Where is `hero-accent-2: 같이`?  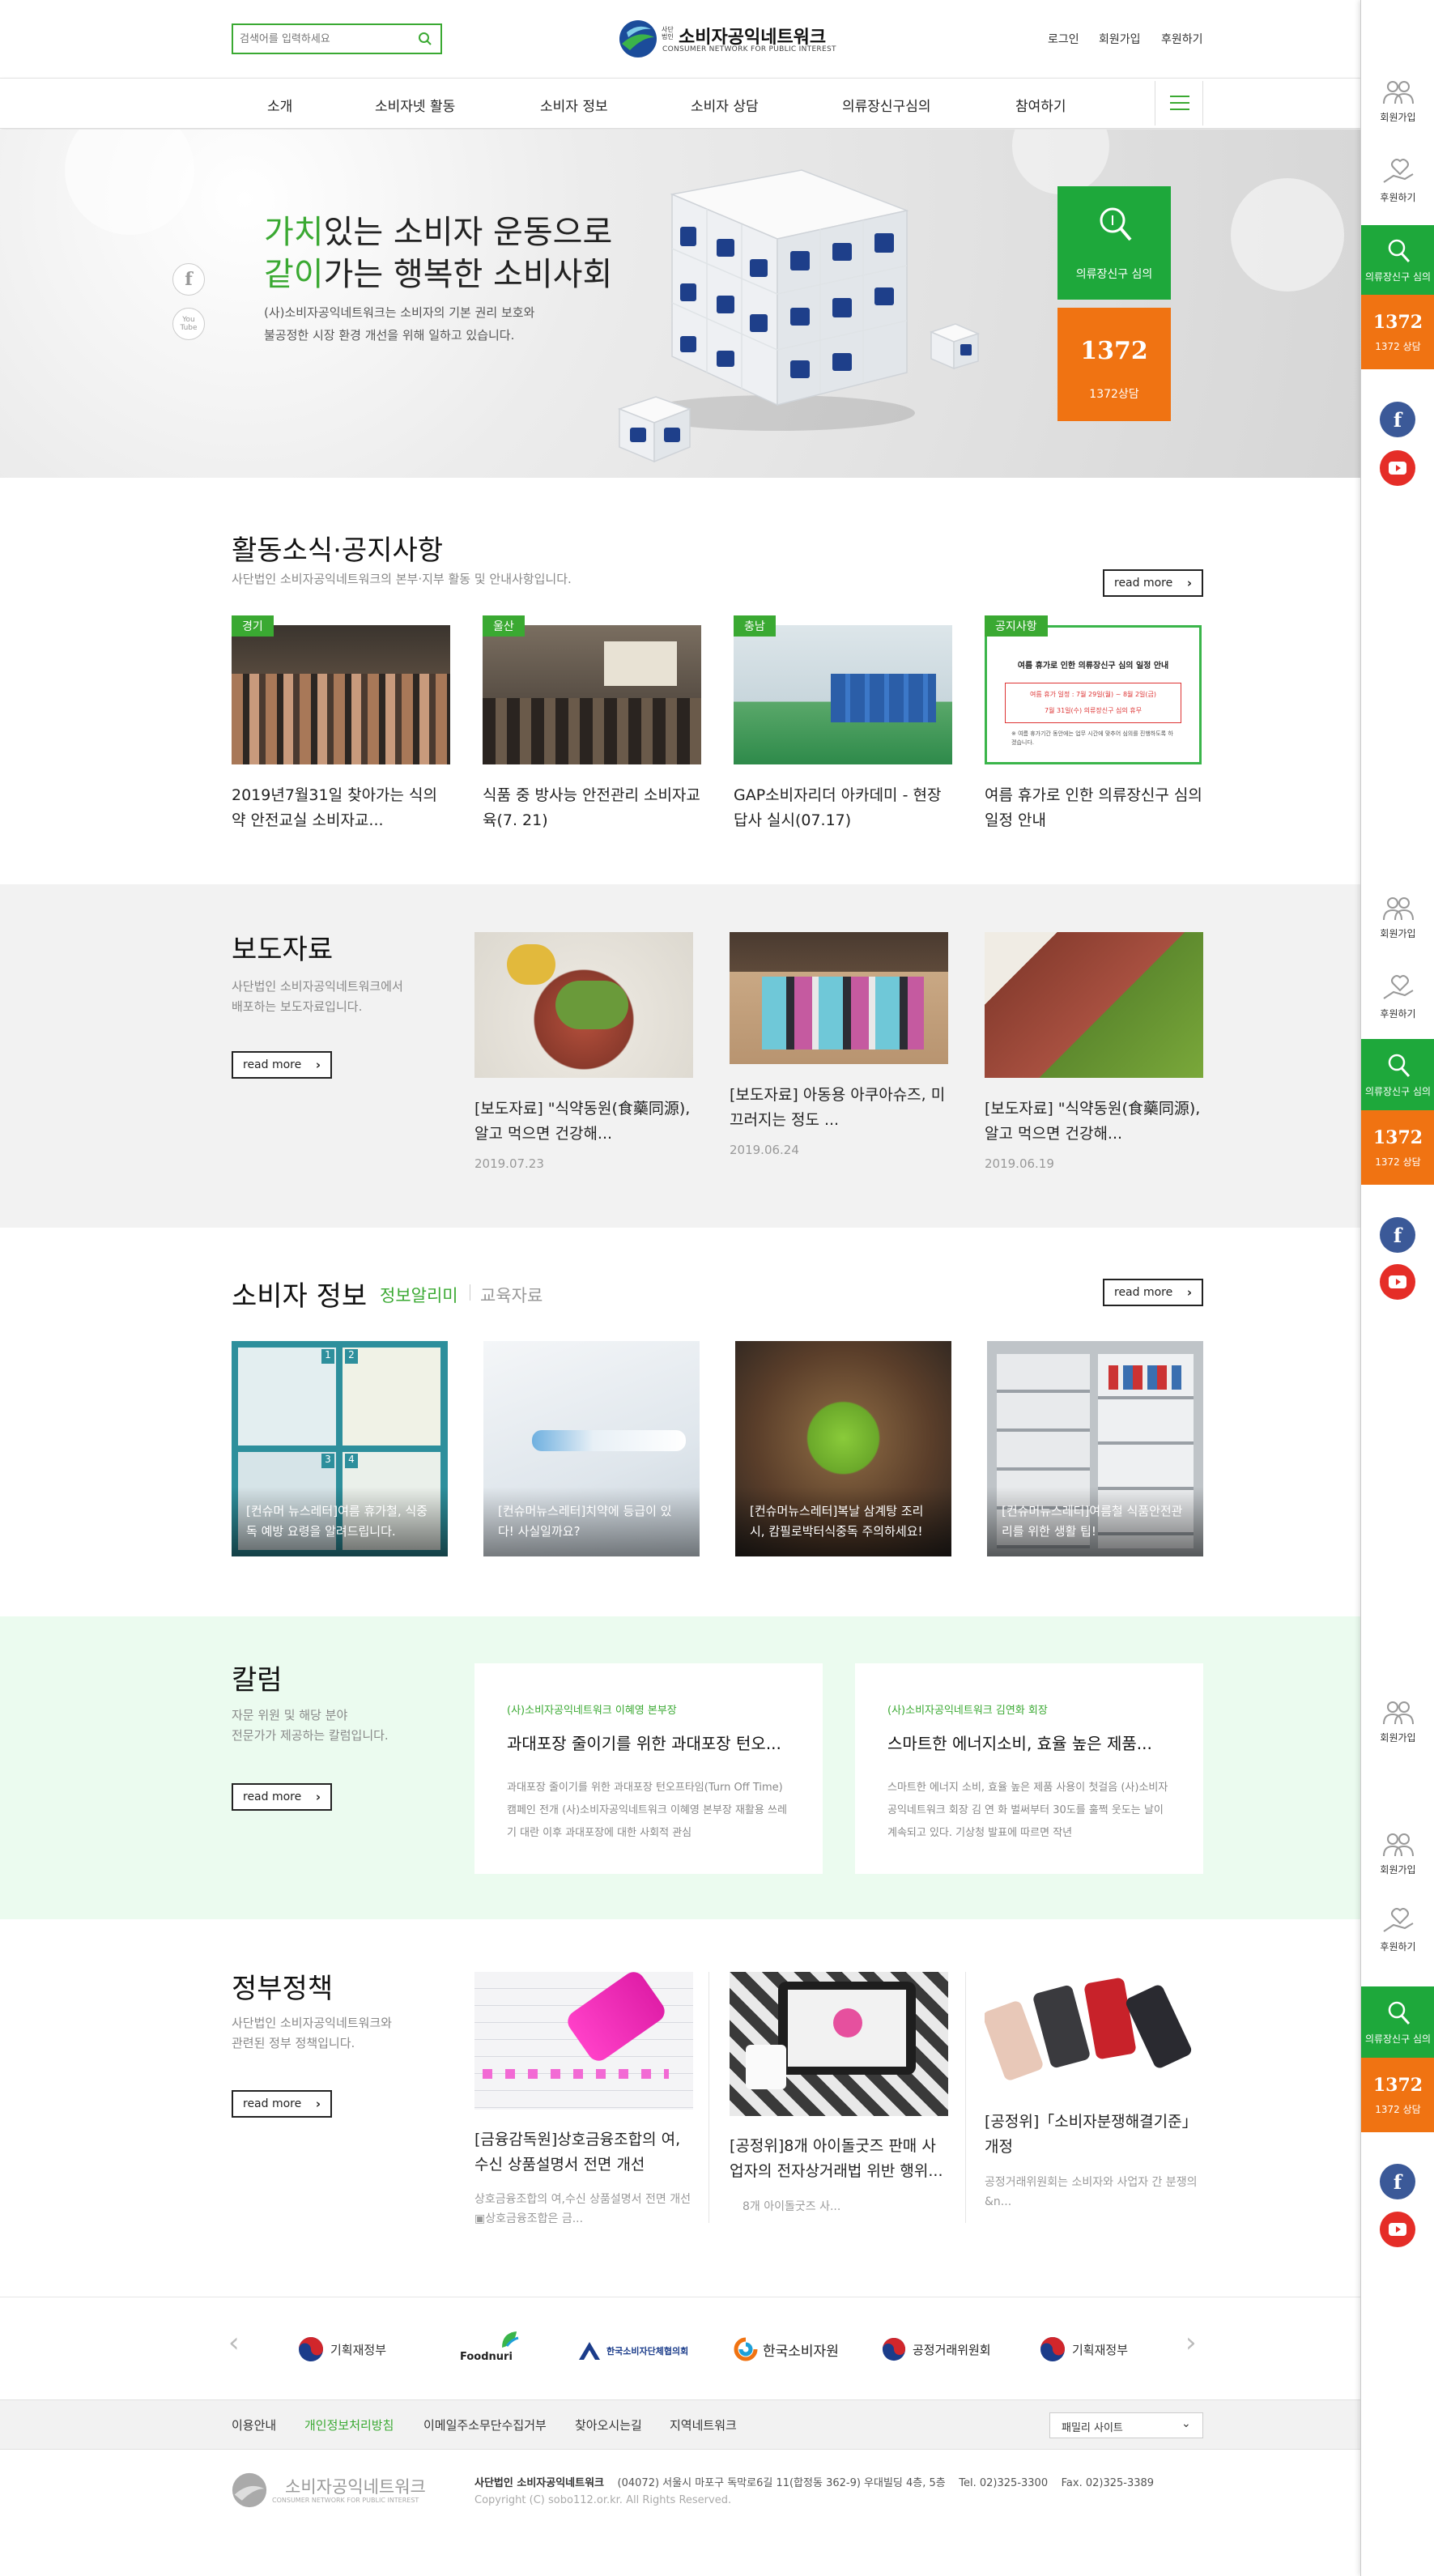 hero-accent-2: 같이 is located at coordinates (294, 274).